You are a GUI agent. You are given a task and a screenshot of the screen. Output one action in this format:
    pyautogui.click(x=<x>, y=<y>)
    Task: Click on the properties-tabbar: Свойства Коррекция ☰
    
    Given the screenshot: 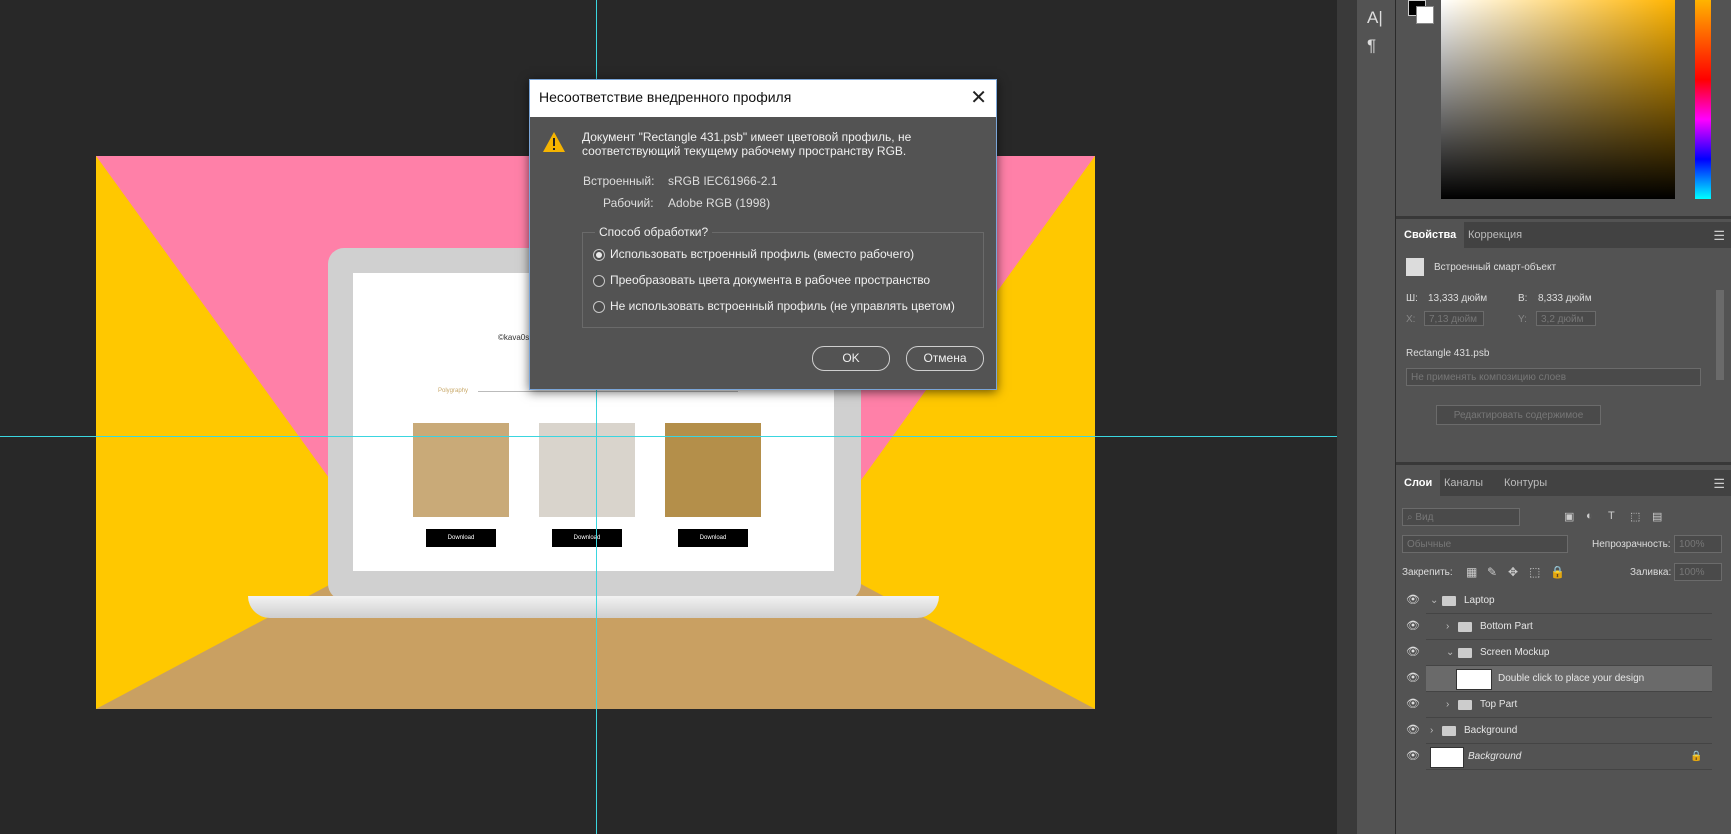 What is the action you would take?
    pyautogui.click(x=1563, y=235)
    